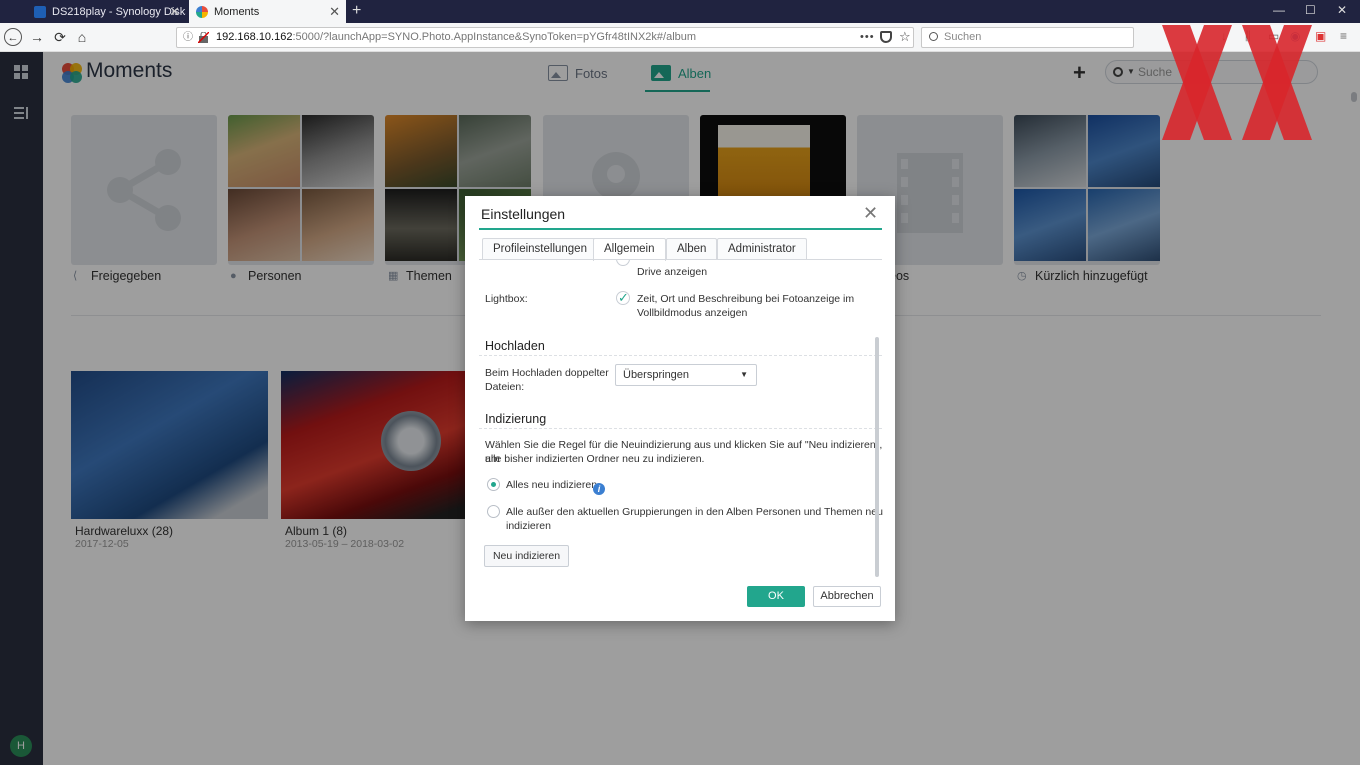 This screenshot has height=765, width=1360. What do you see at coordinates (505, 387) in the screenshot?
I see `duplicate-label: Dateien:` at bounding box center [505, 387].